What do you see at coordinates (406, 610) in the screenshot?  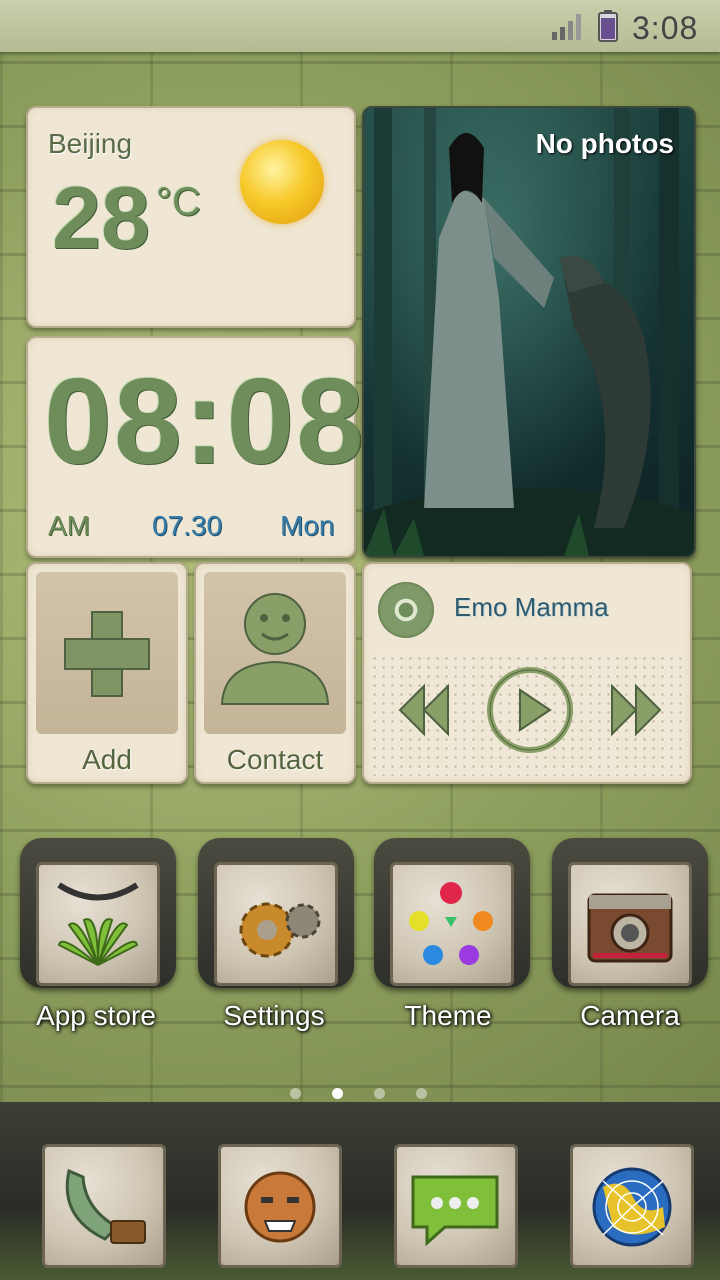 I see `disc-icon` at bounding box center [406, 610].